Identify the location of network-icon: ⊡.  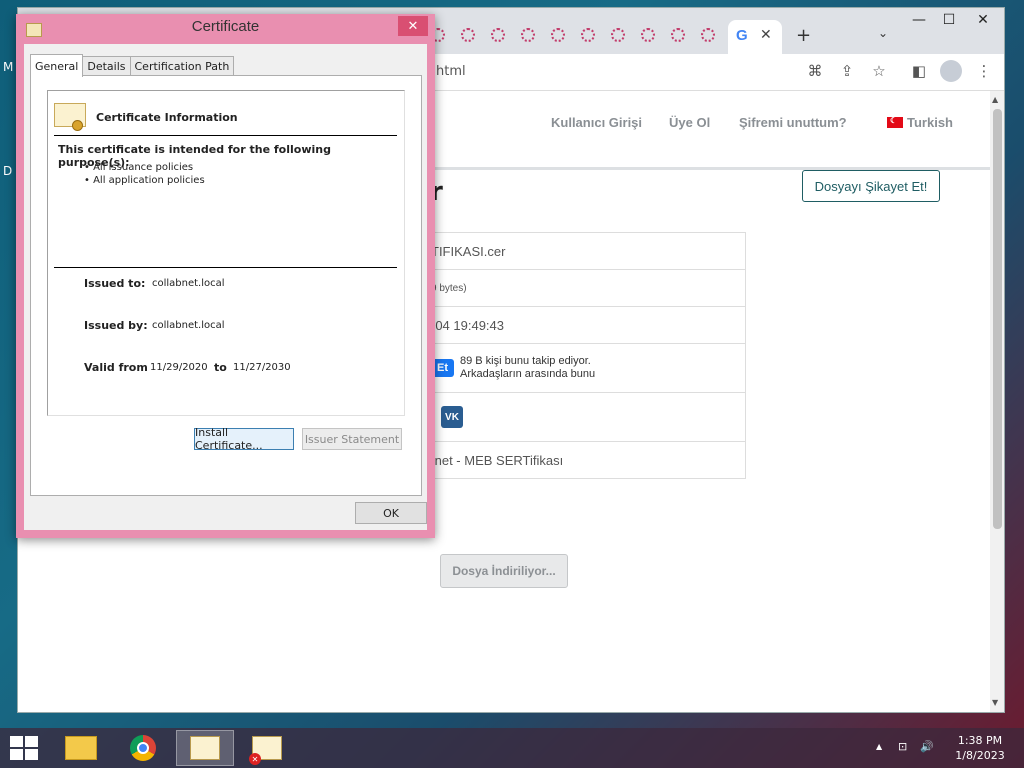
(902, 746).